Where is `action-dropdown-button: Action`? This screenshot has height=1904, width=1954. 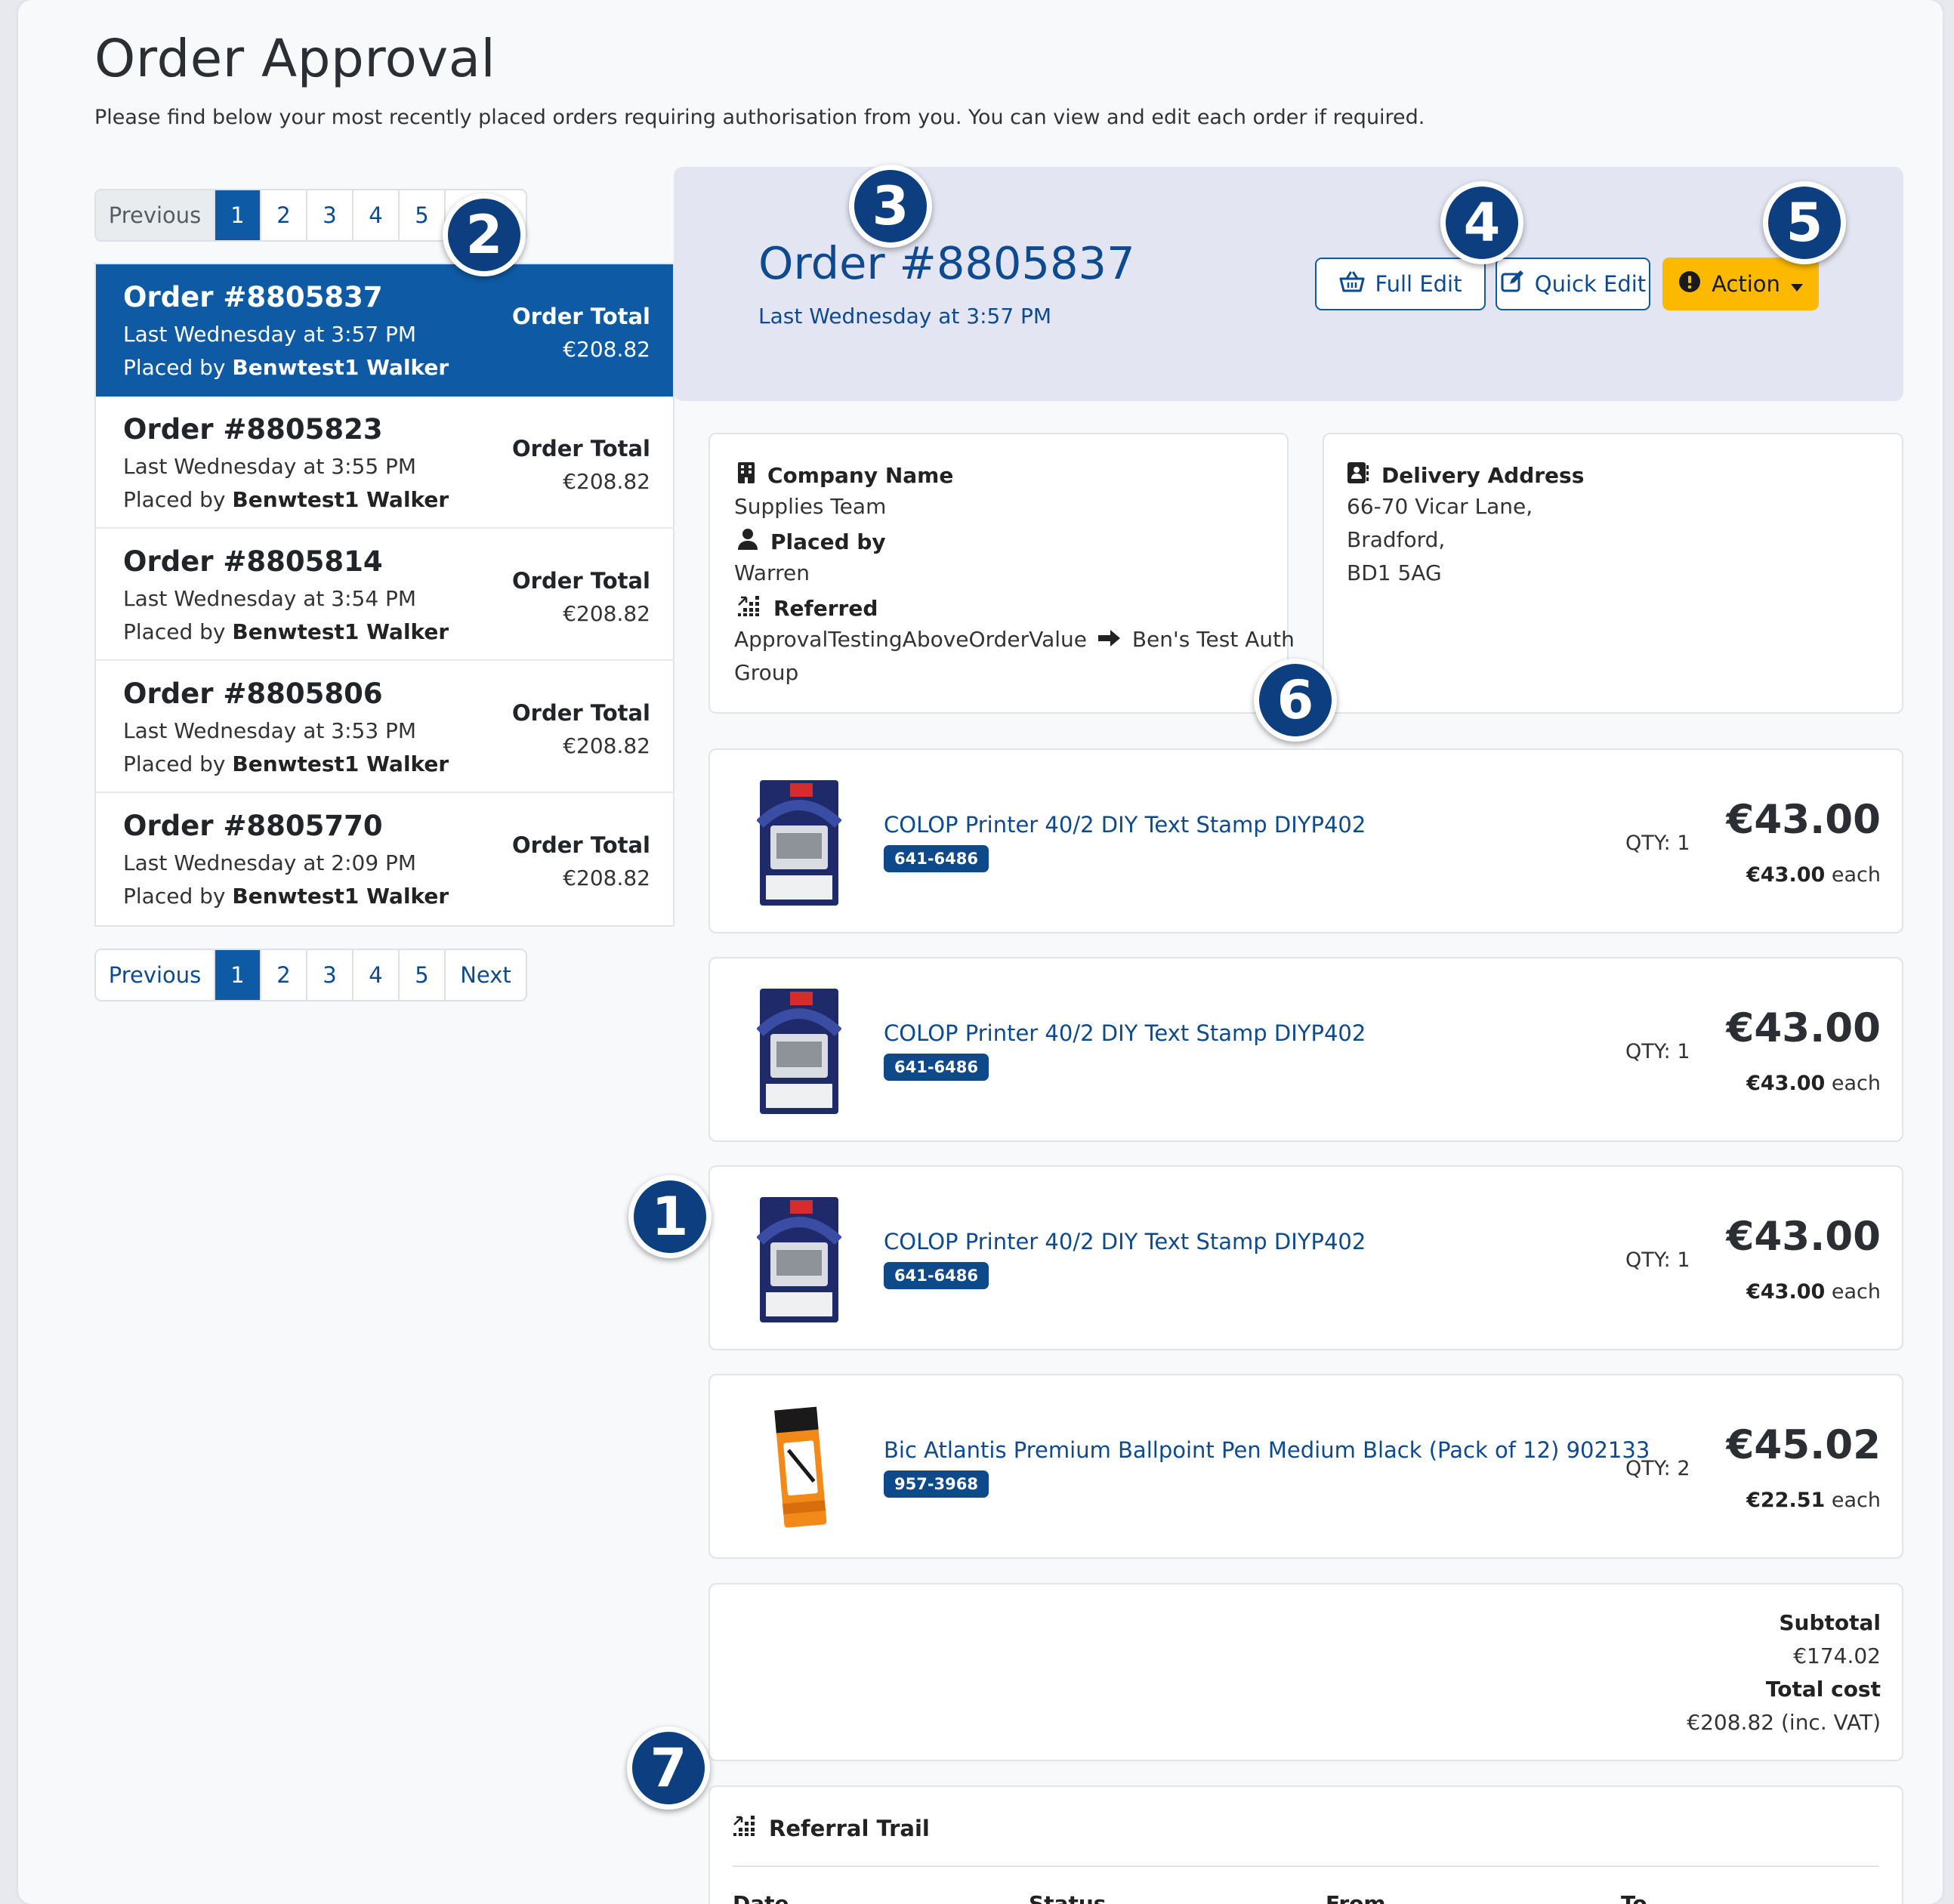
action-dropdown-button: Action is located at coordinates (1740, 284).